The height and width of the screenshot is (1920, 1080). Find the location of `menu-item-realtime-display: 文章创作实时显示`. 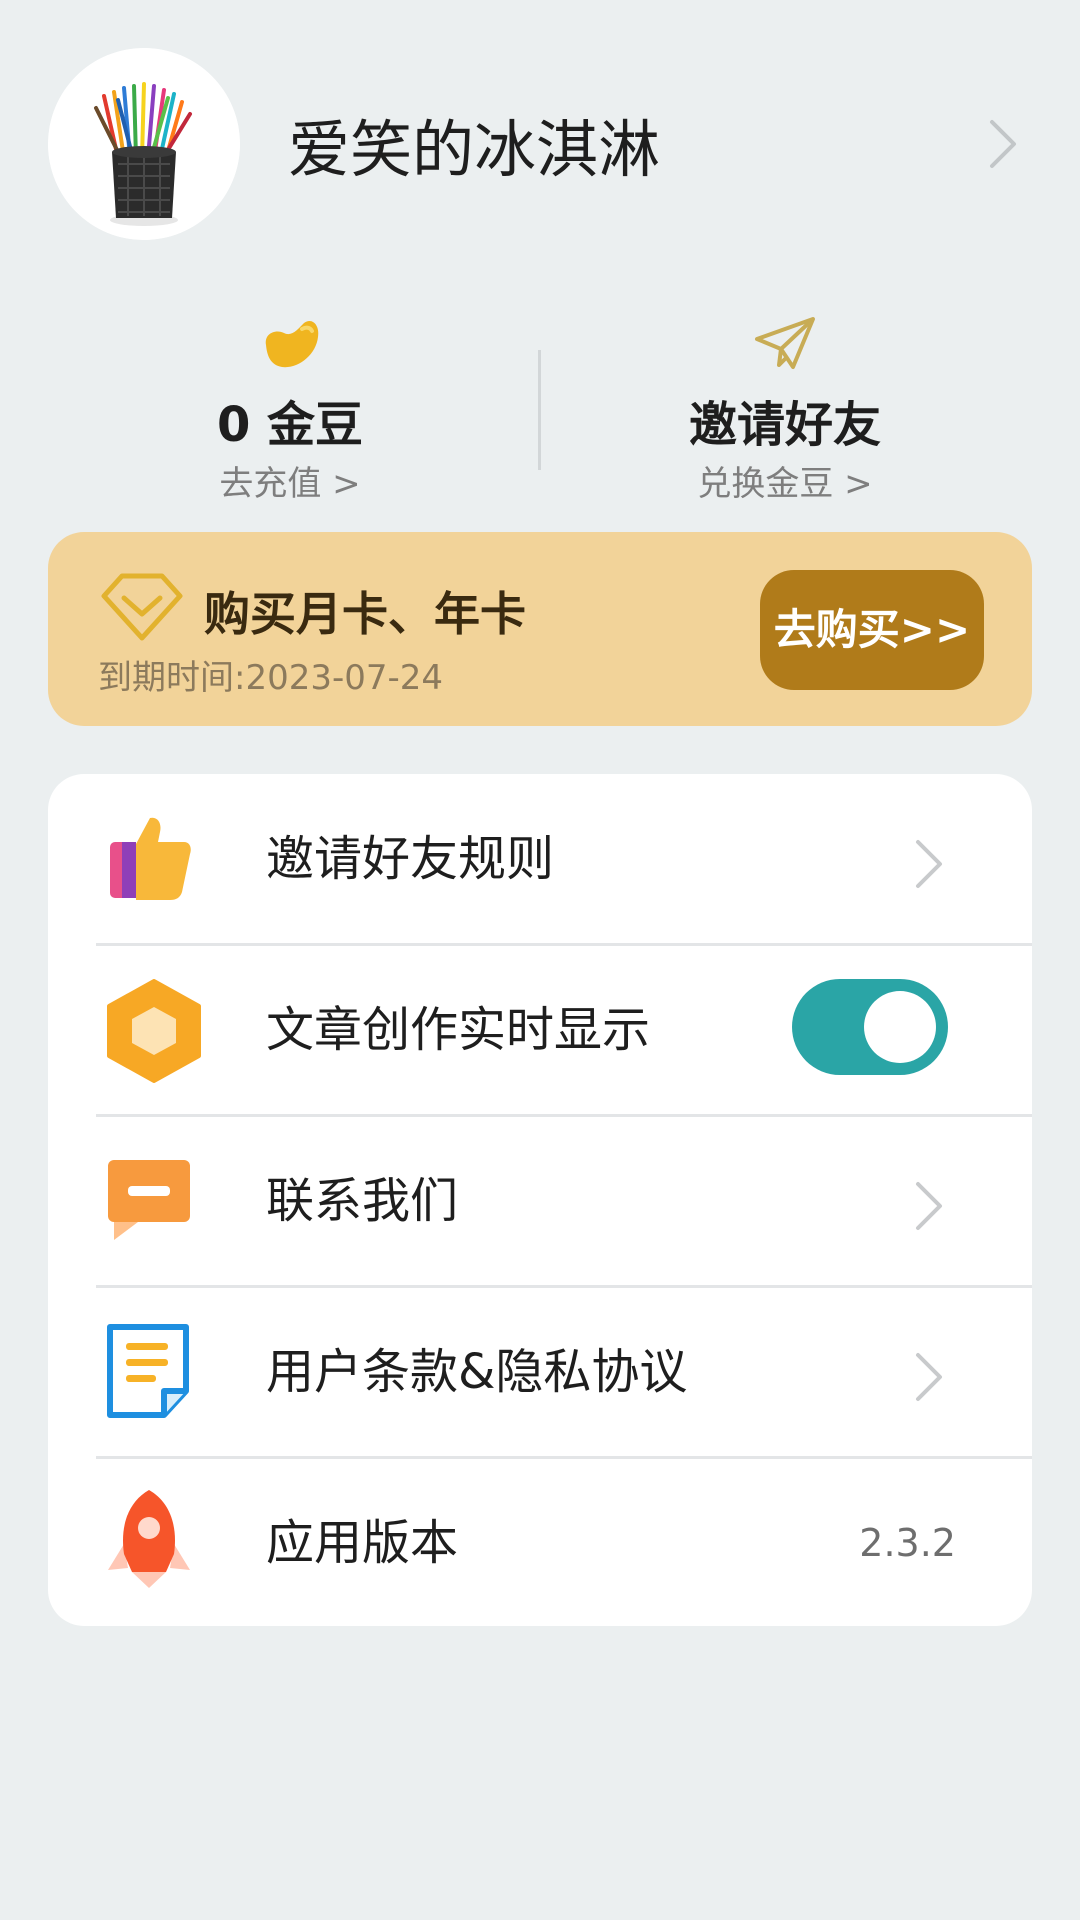

menu-item-realtime-display: 文章创作实时显示 is located at coordinates (540, 1030).